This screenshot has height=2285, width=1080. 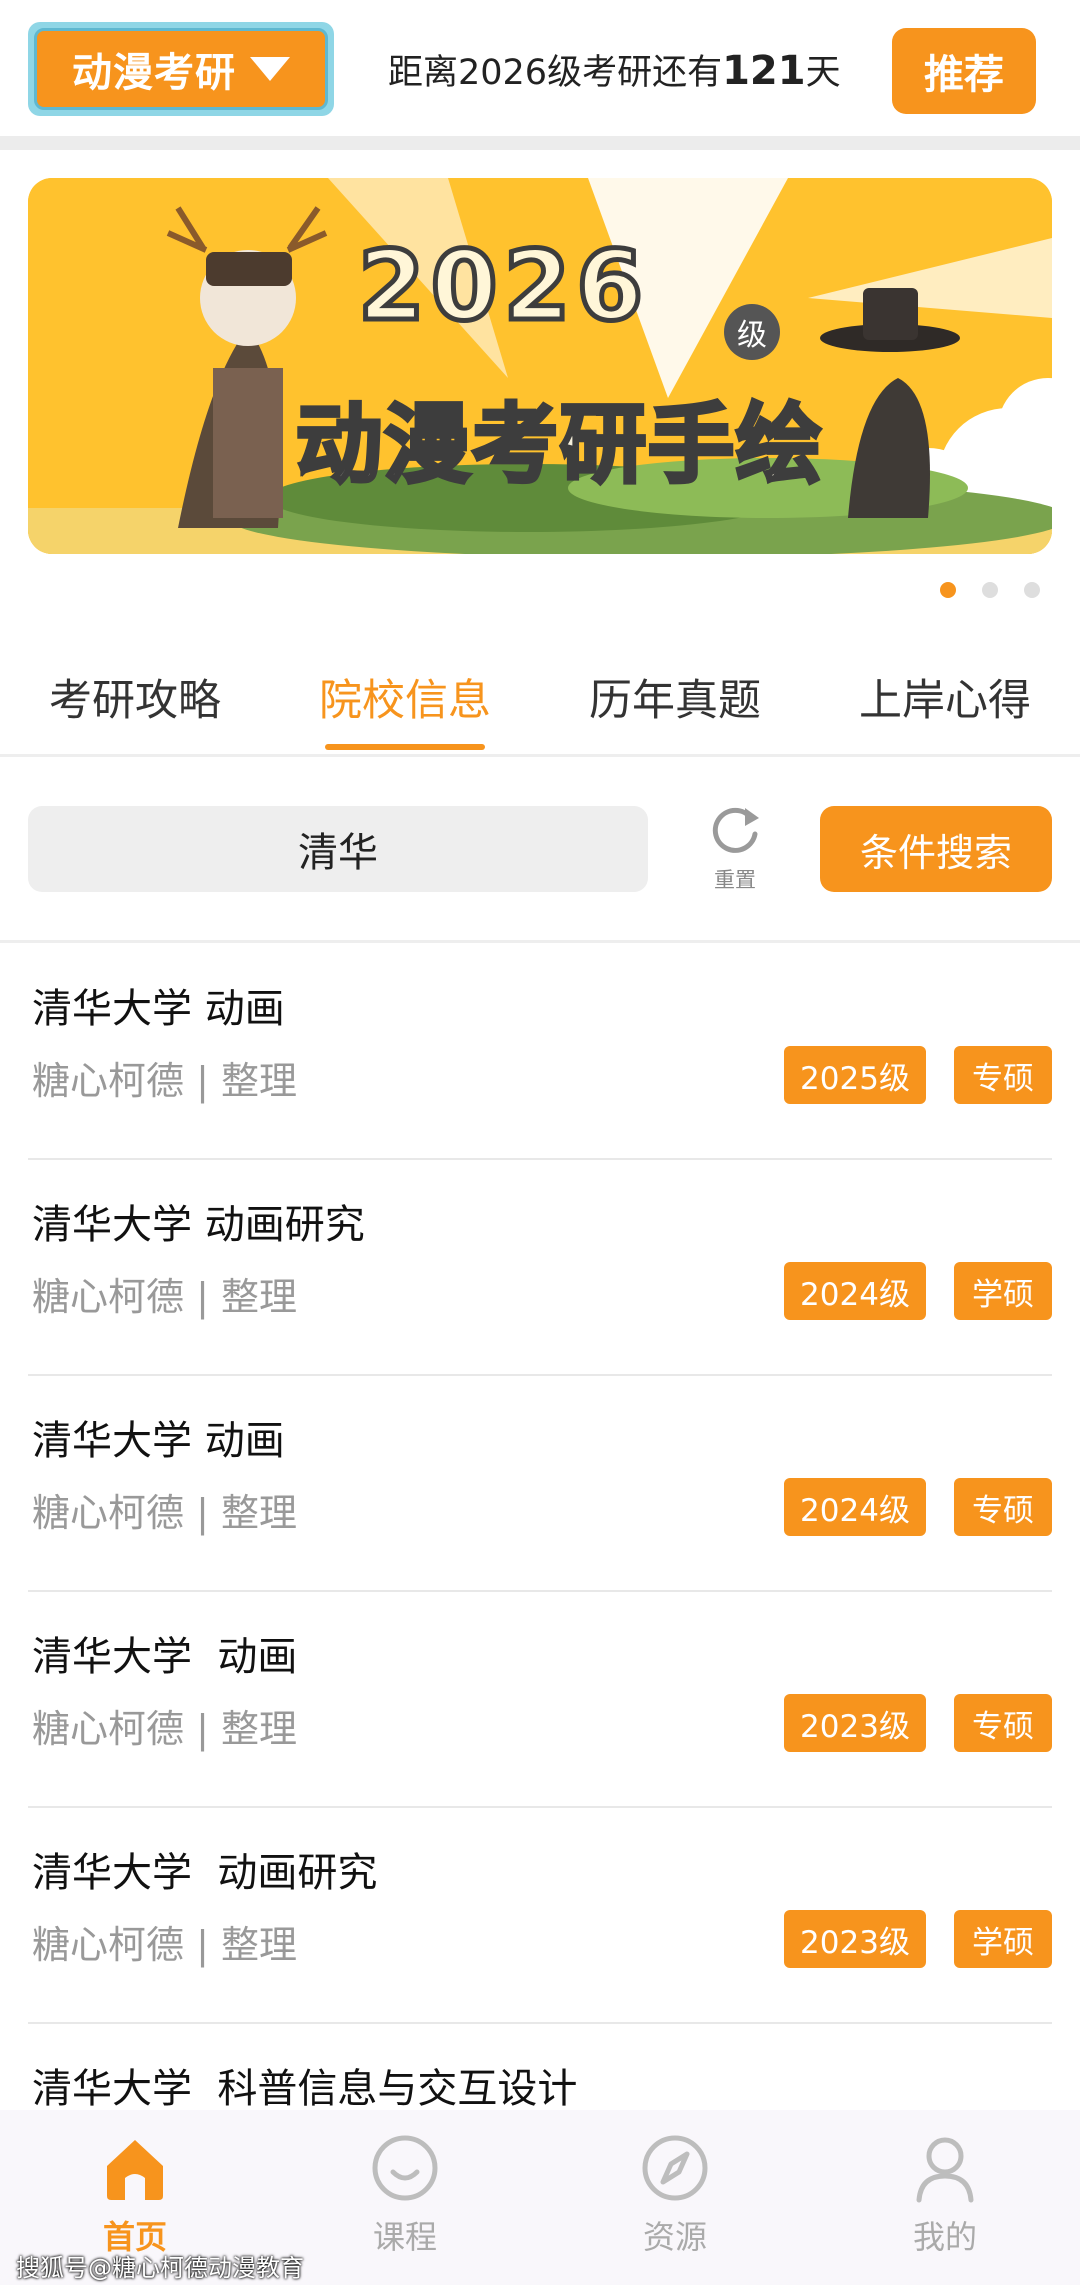 What do you see at coordinates (154, 73) in the screenshot?
I see `category-label: 动漫考研` at bounding box center [154, 73].